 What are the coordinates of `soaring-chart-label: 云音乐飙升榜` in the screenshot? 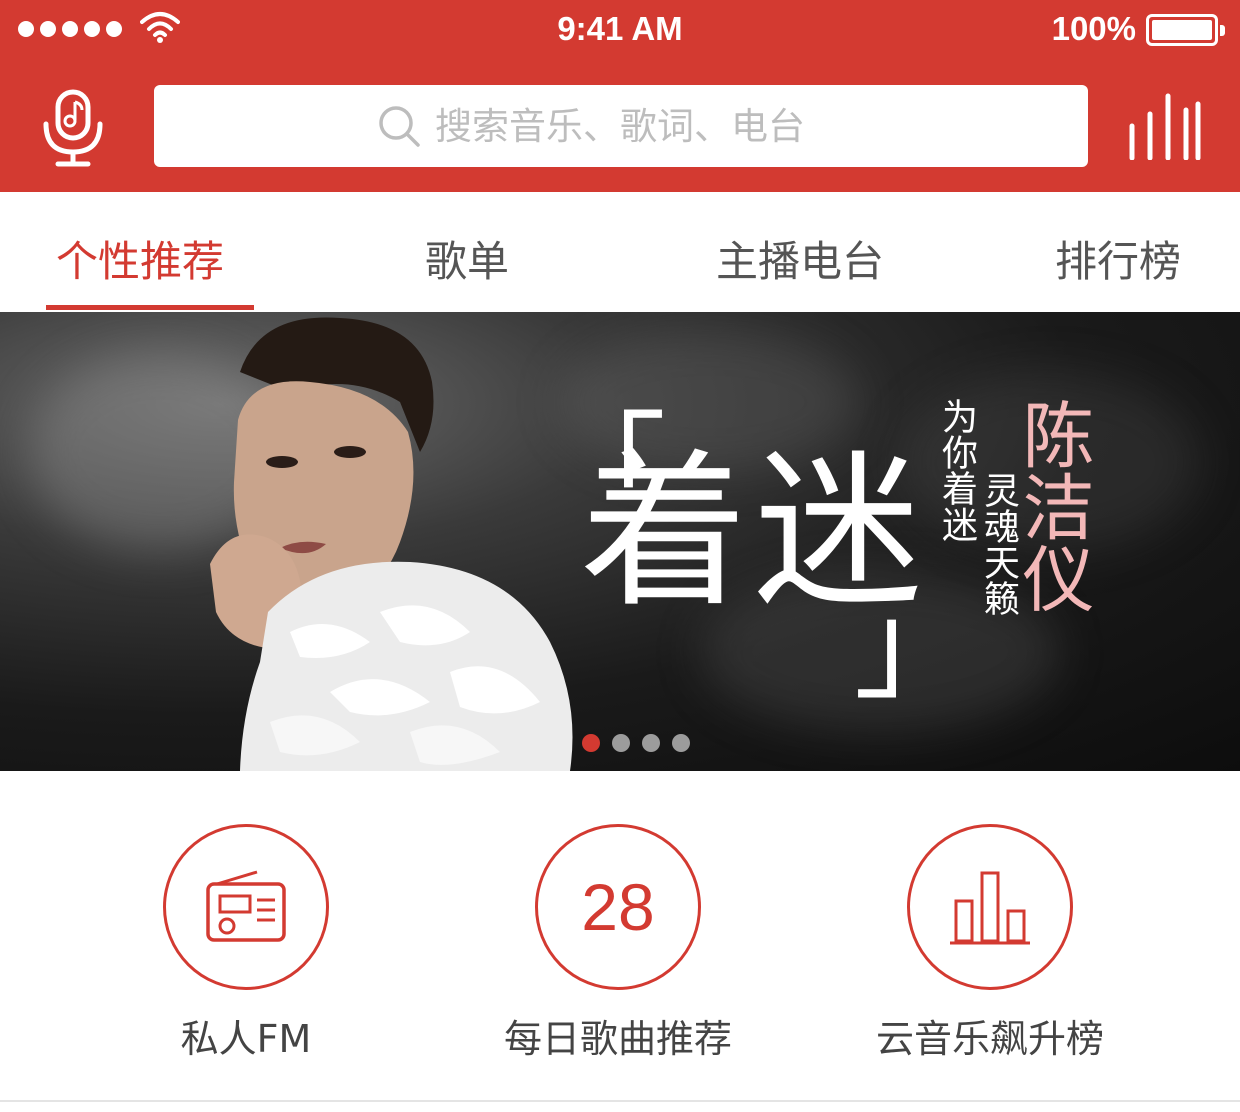 It's located at (989, 1039).